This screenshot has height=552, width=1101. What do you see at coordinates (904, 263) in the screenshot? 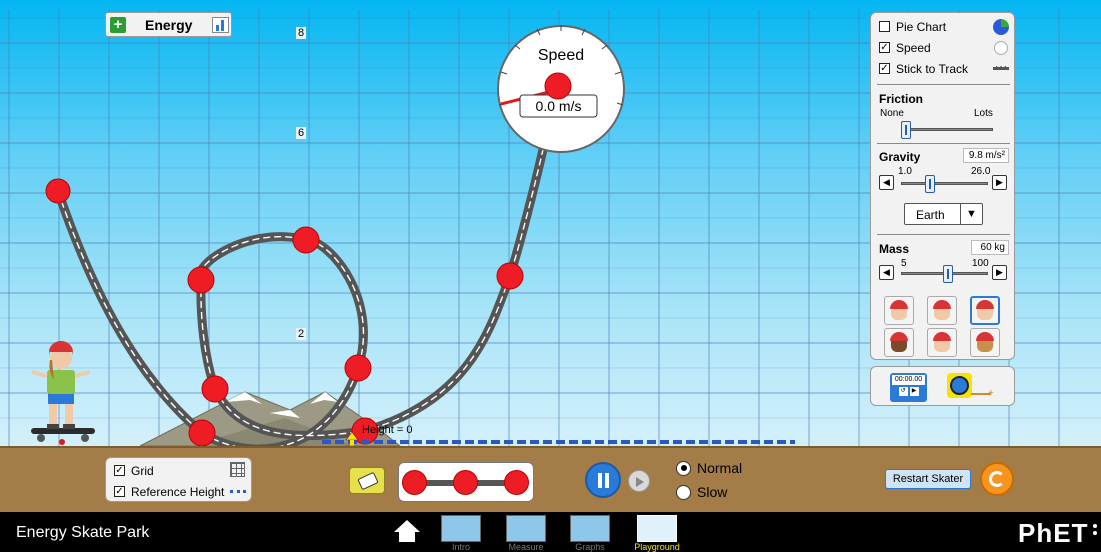
I see `mass-min-label: 5` at bounding box center [904, 263].